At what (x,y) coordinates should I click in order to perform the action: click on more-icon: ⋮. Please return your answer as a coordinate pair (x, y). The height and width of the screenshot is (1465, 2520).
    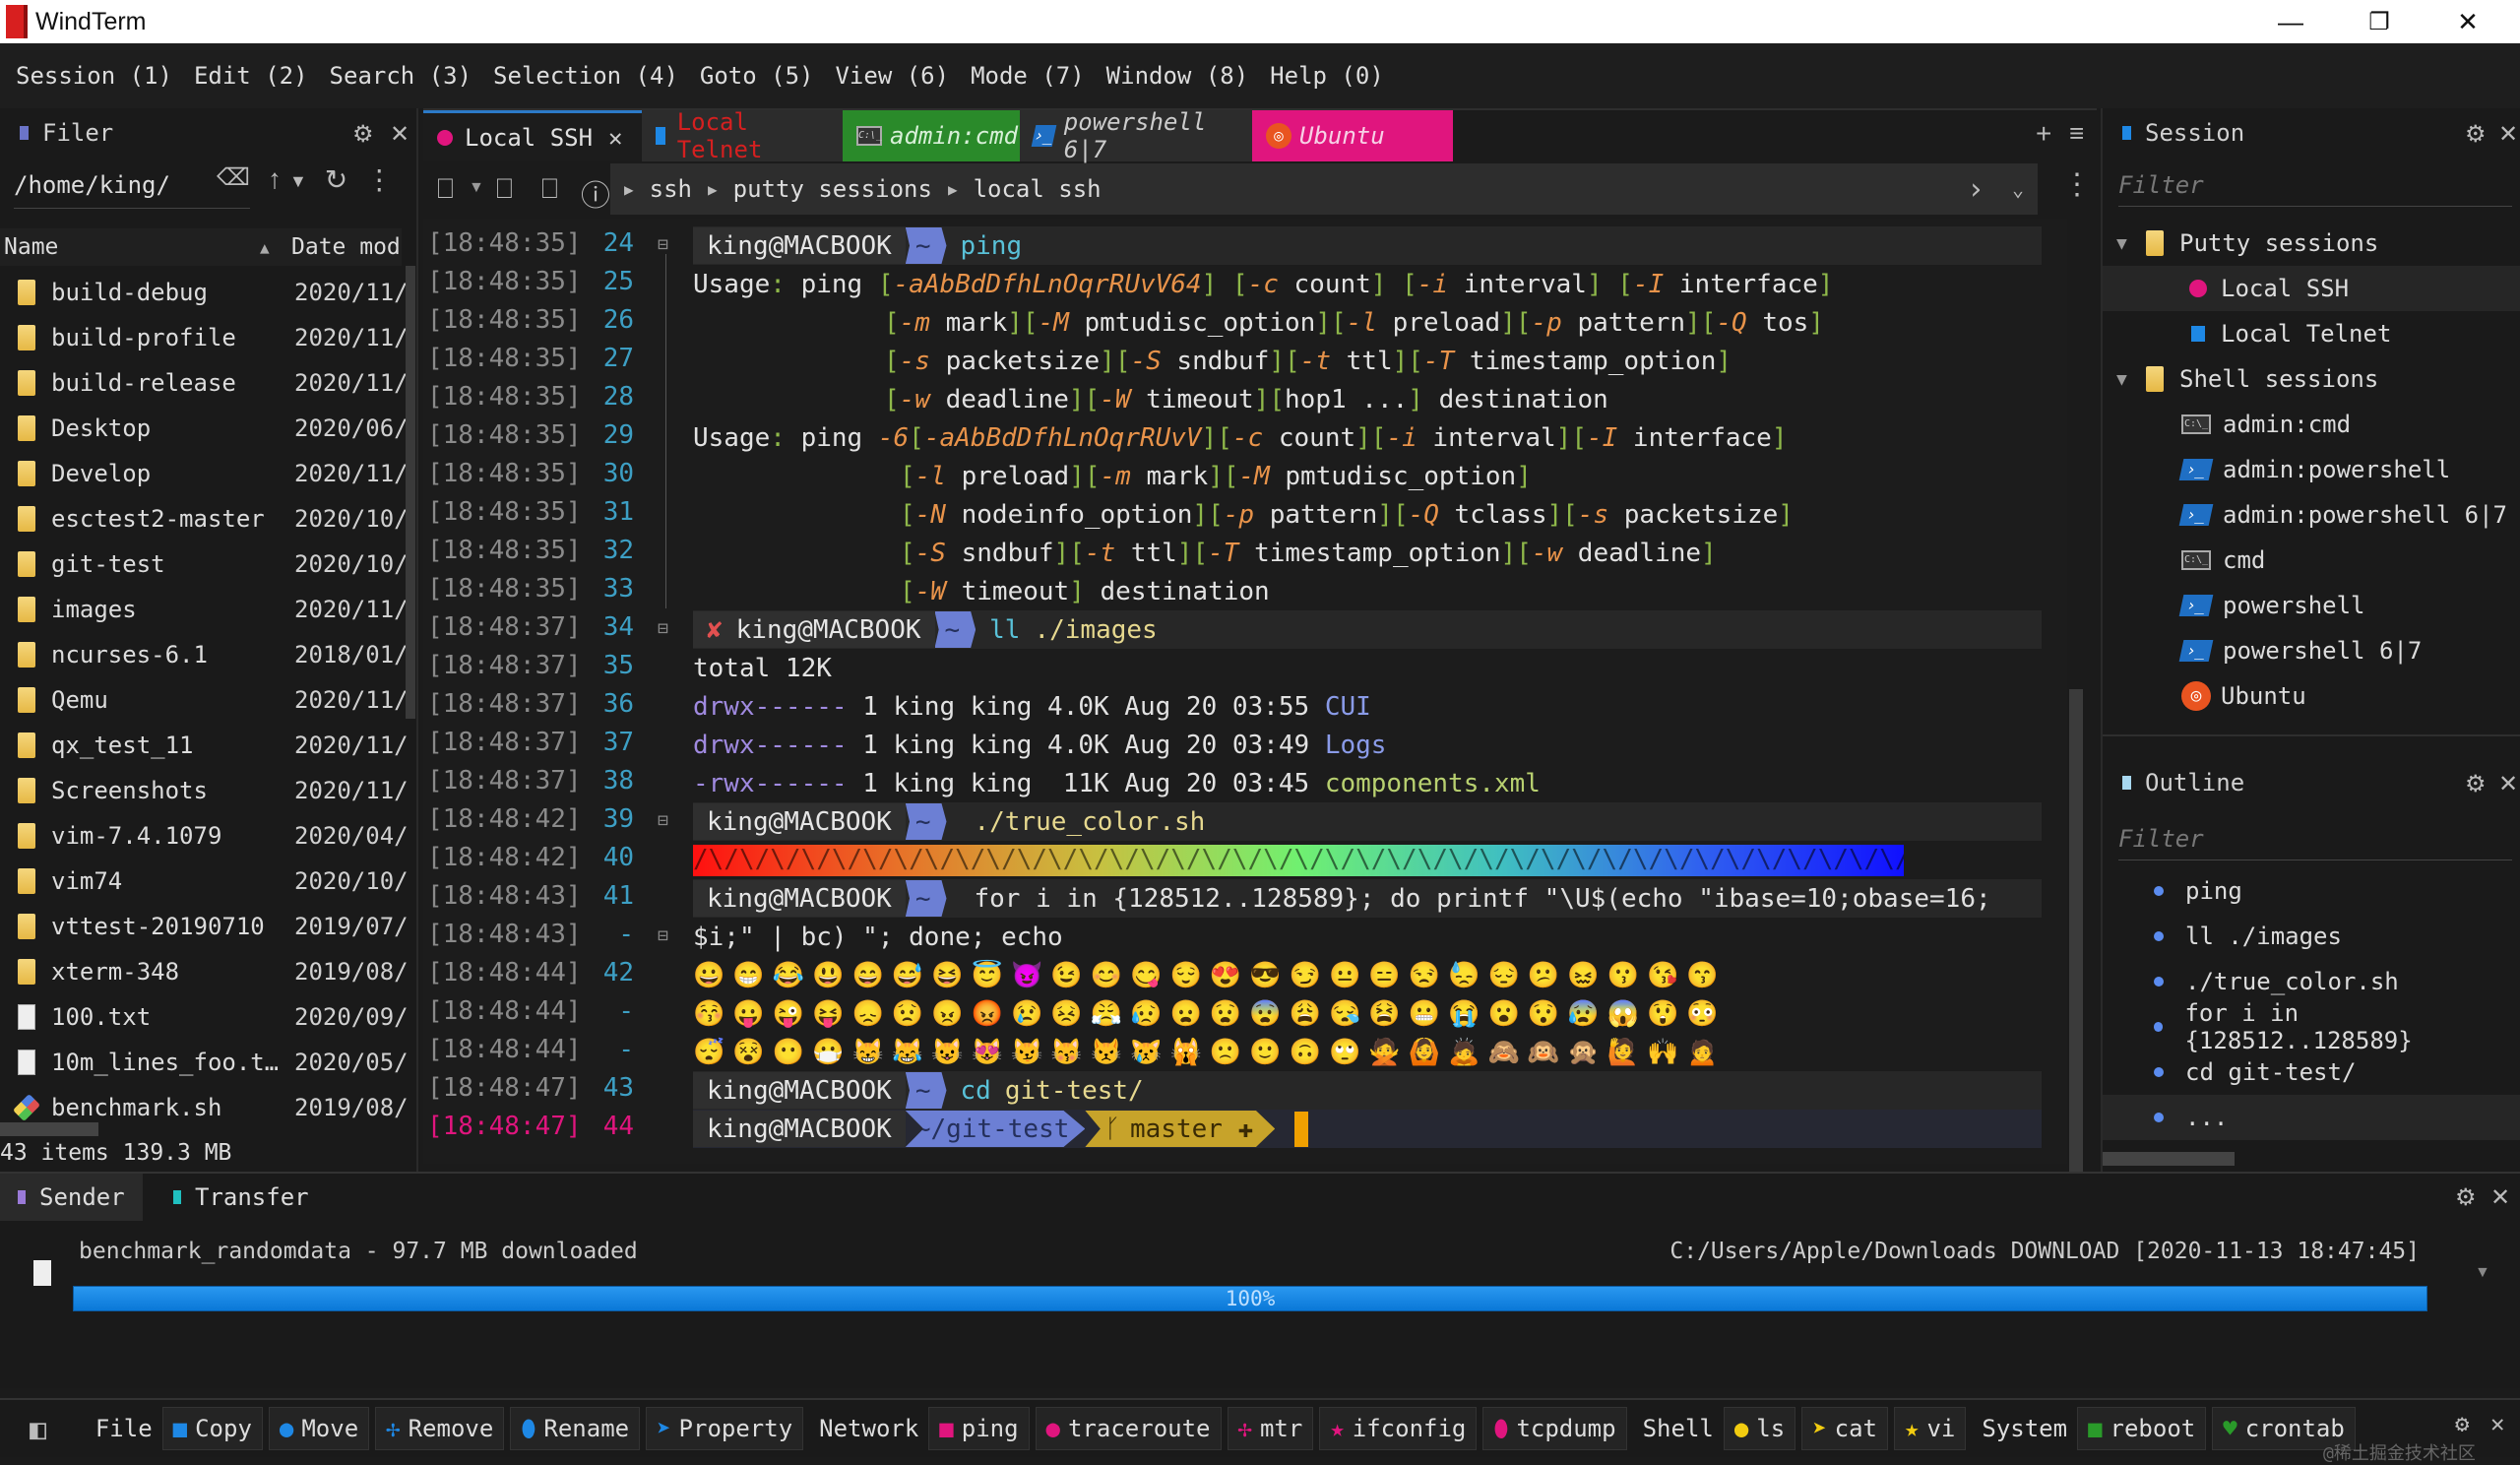
    Looking at the image, I should click on (379, 179).